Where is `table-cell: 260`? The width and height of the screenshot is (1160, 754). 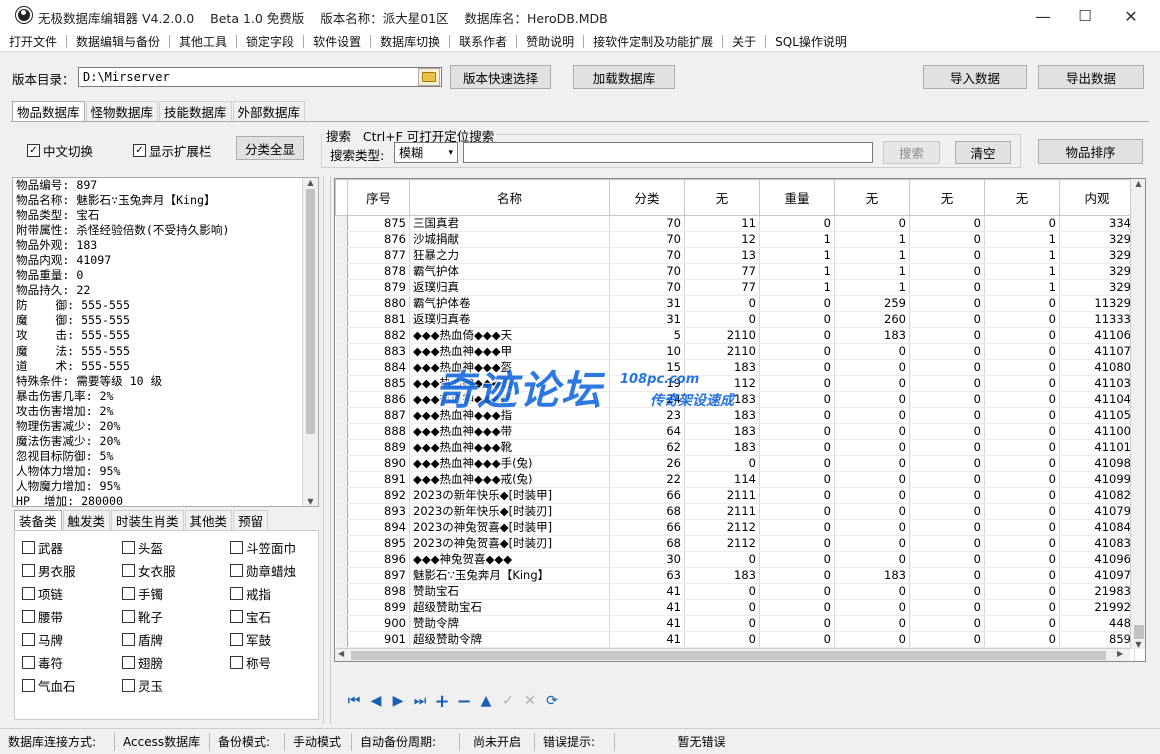
table-cell: 260 is located at coordinates (872, 319).